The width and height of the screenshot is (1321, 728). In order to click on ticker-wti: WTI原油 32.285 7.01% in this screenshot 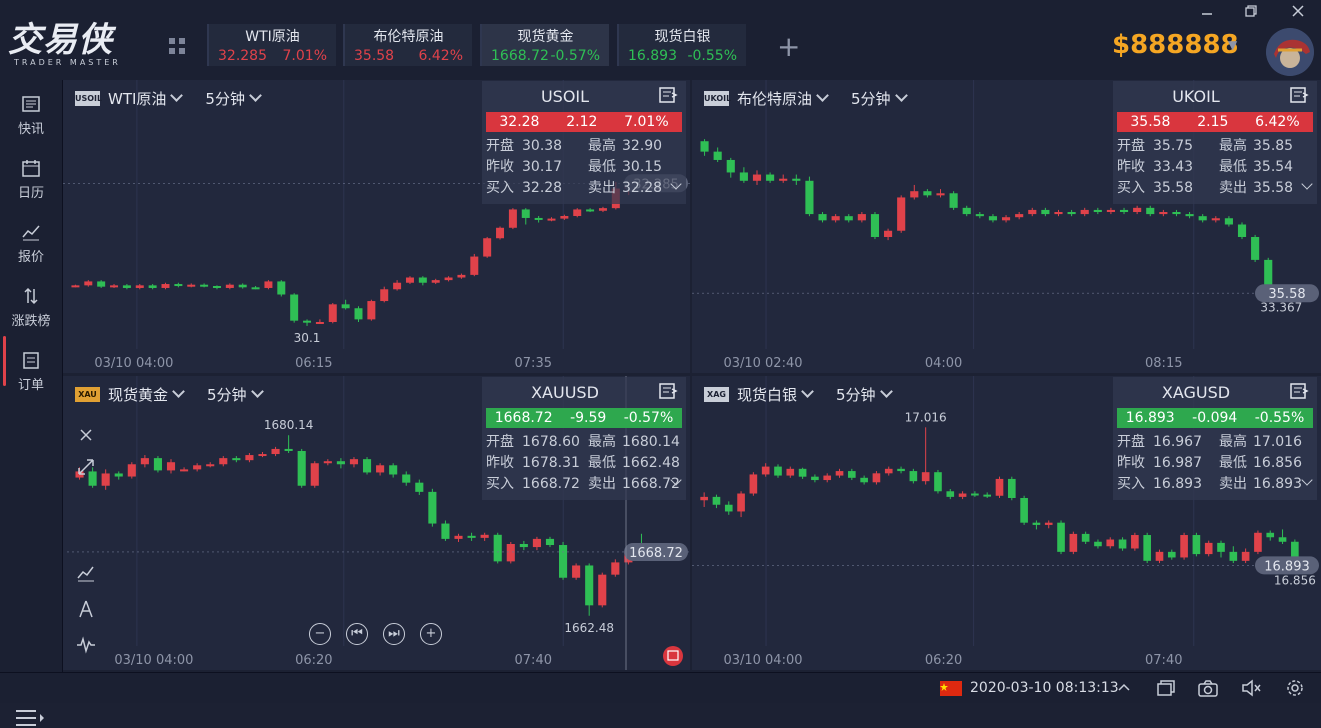, I will do `click(271, 45)`.